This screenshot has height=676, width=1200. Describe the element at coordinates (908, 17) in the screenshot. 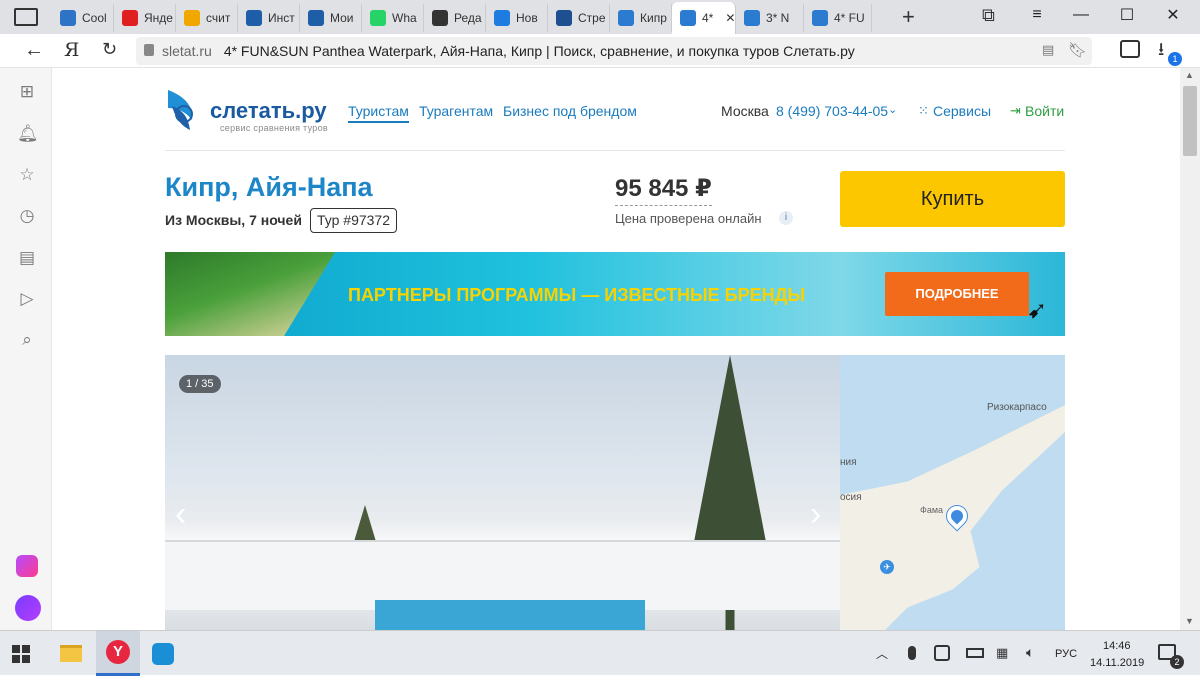

I see `new-tab-button: +` at that location.